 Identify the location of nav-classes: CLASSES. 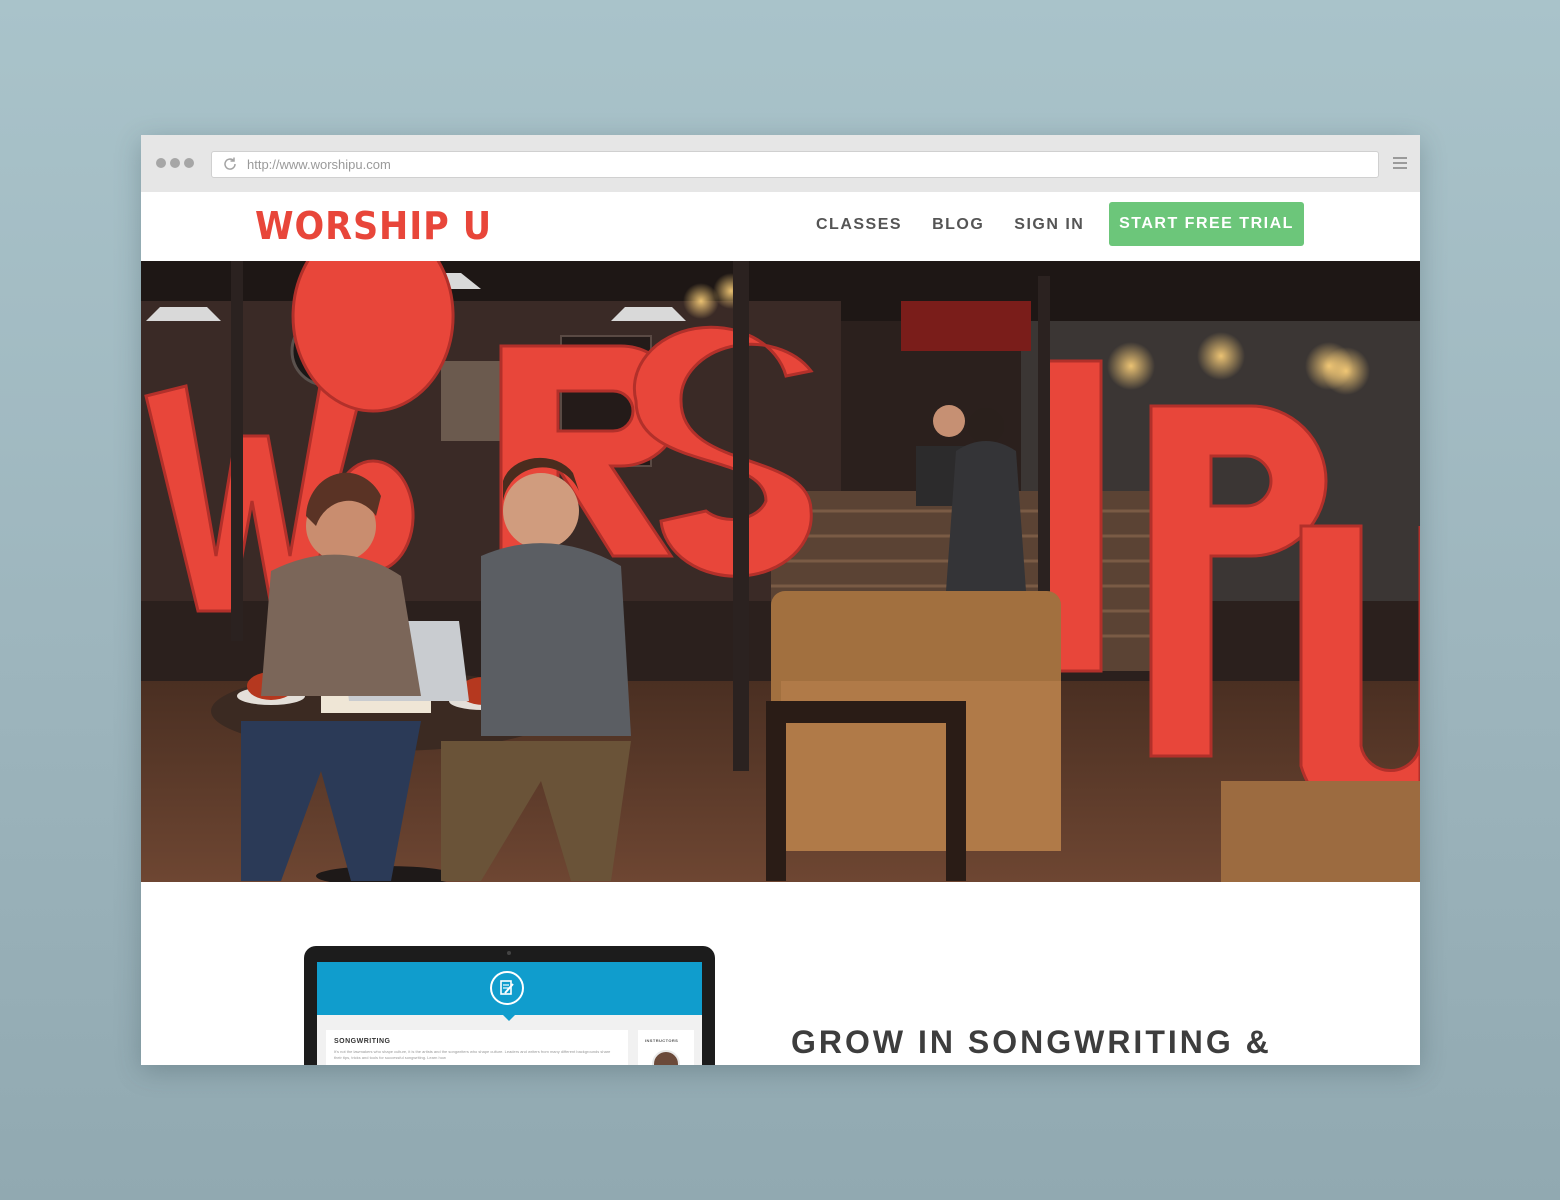
(859, 225).